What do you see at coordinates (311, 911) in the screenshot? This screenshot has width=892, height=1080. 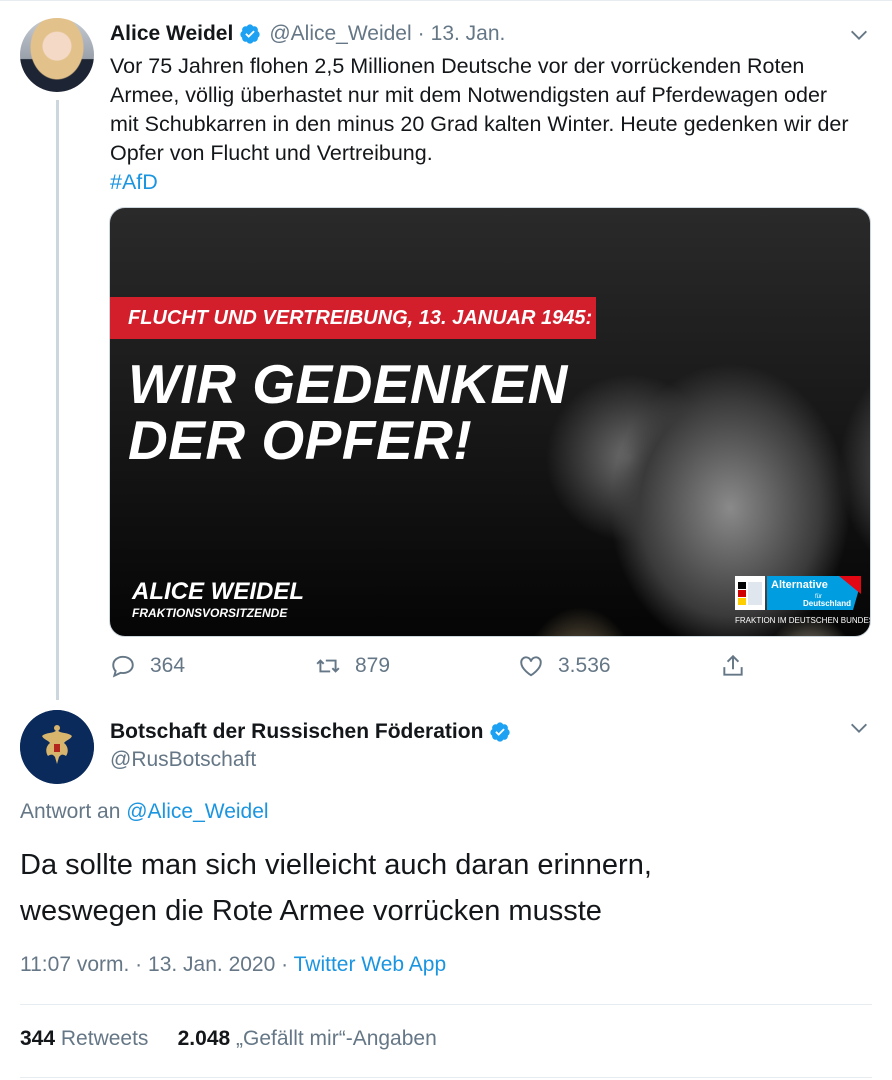 I see `tweet-text-line2: weswegen die Rote Armee vorrücken musste` at bounding box center [311, 911].